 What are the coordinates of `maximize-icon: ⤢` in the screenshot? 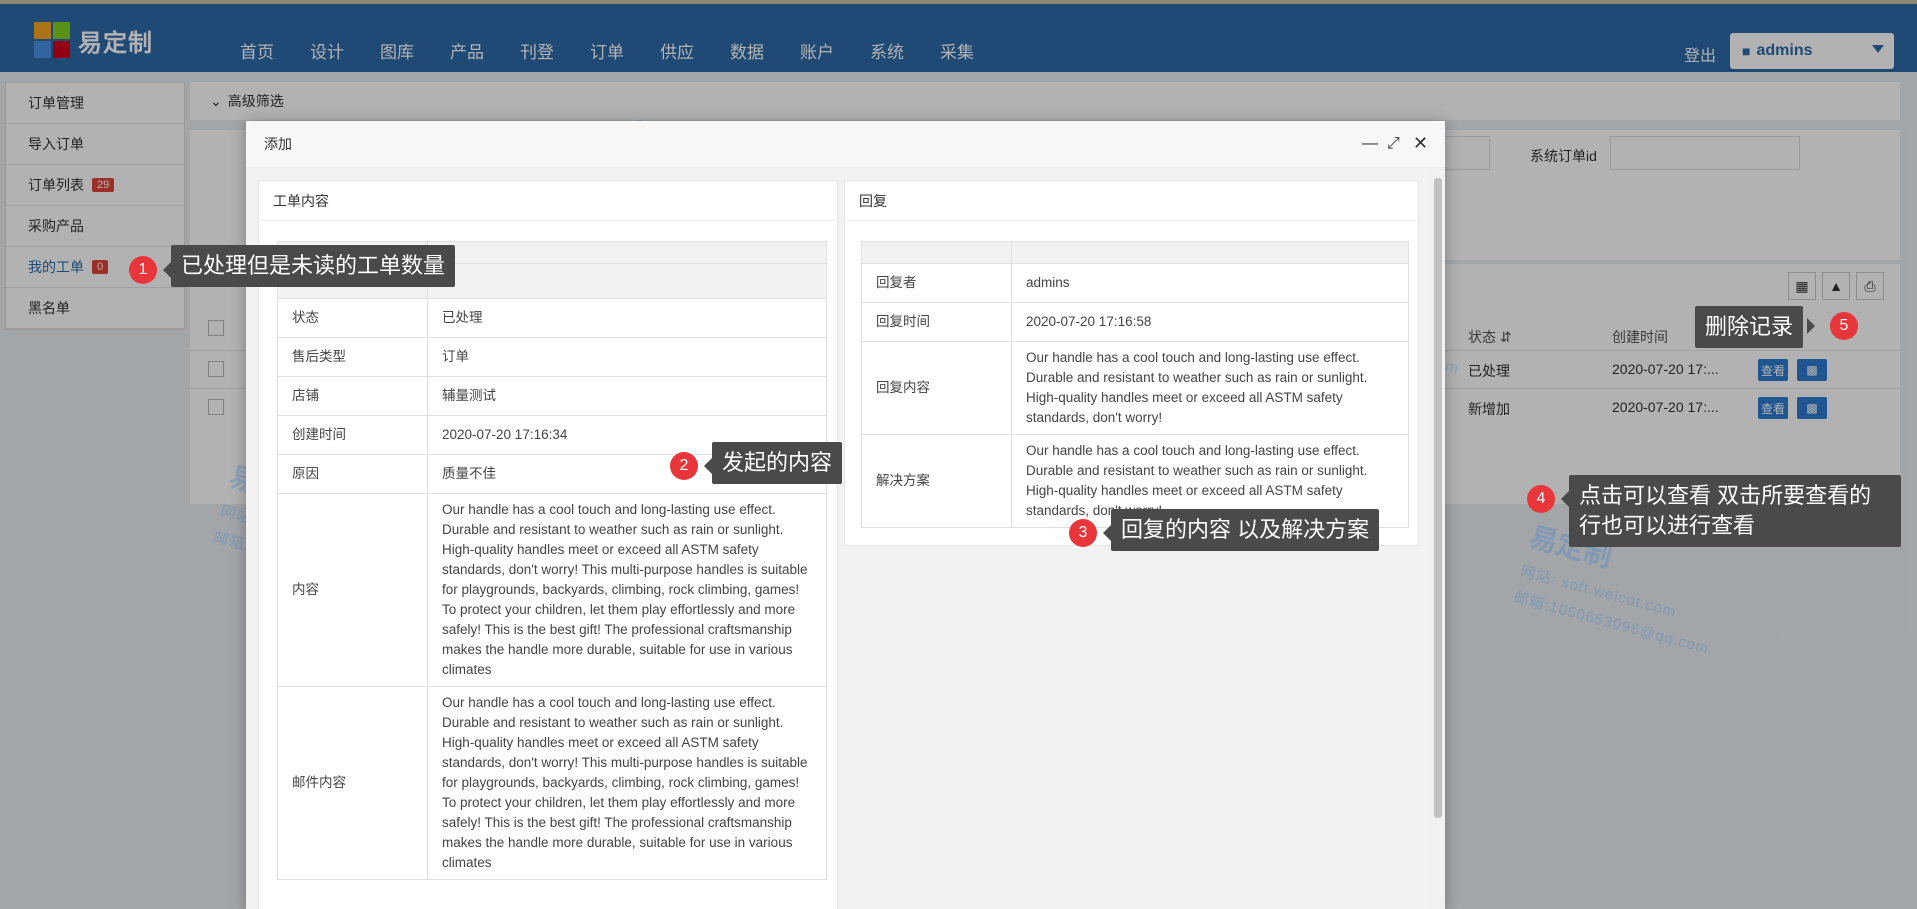 It's located at (1393, 144).